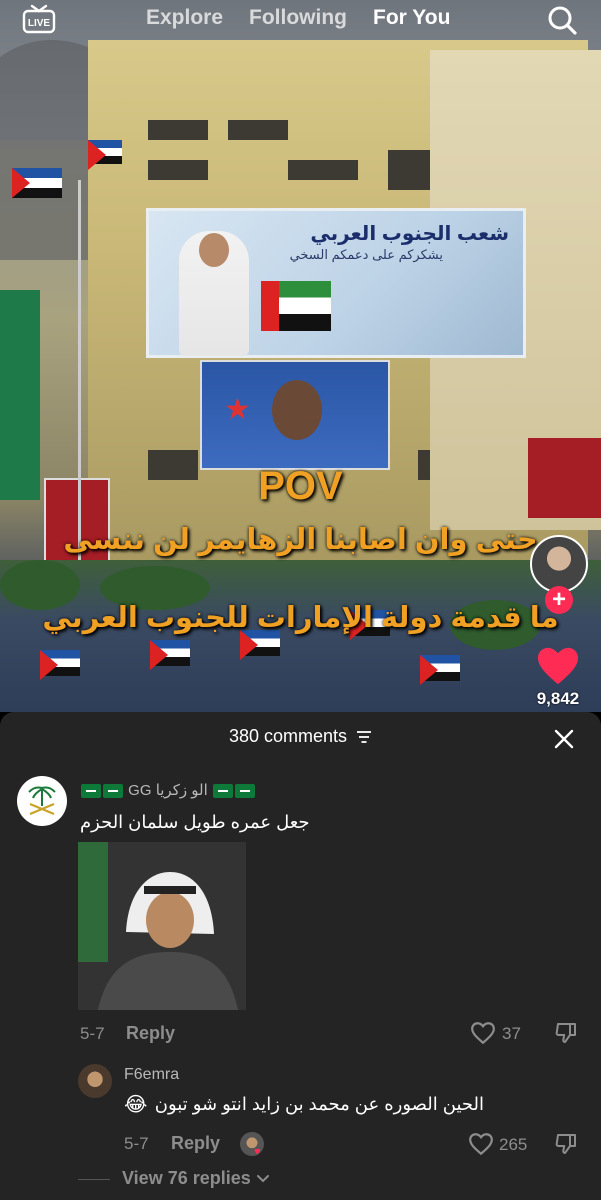 The width and height of the screenshot is (601, 1200). Describe the element at coordinates (409, 234) in the screenshot. I see `billboard-title: شعب الجنوب العربي` at that location.